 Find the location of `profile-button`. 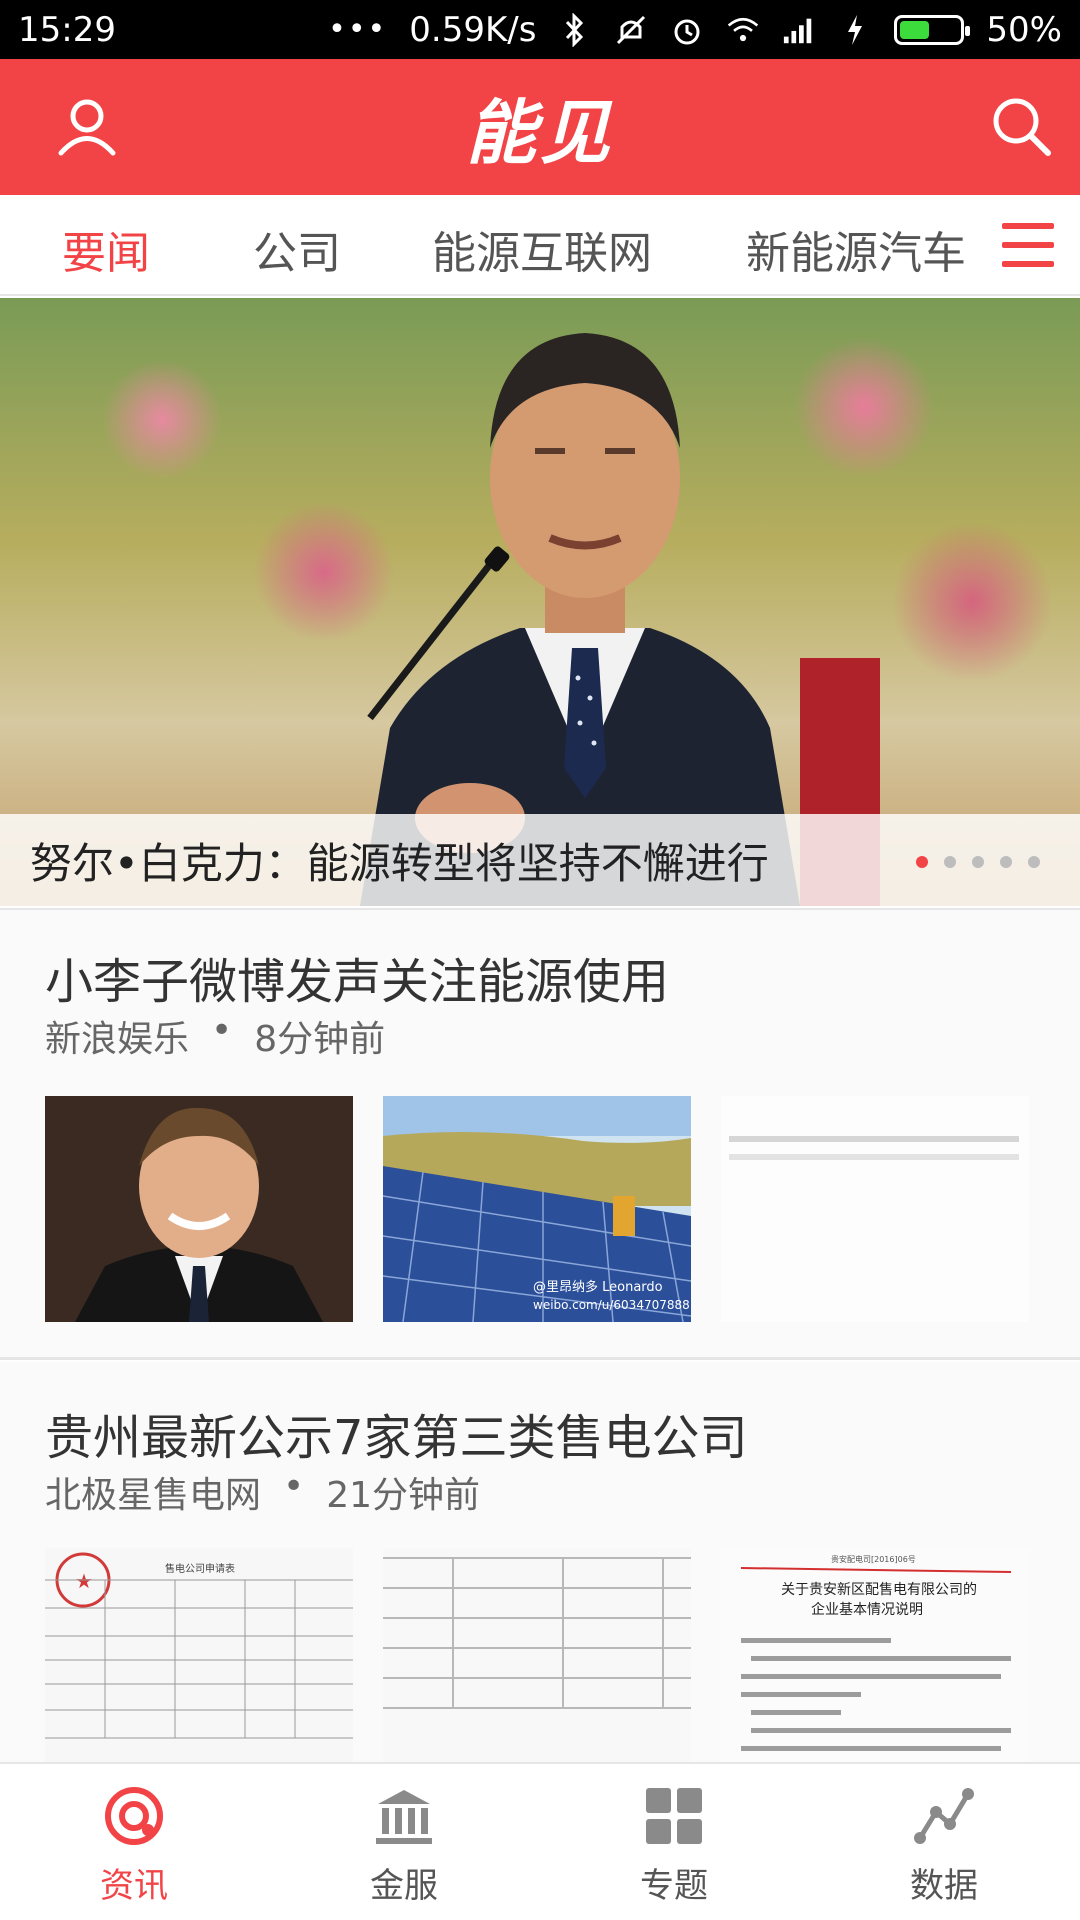

profile-button is located at coordinates (87, 126).